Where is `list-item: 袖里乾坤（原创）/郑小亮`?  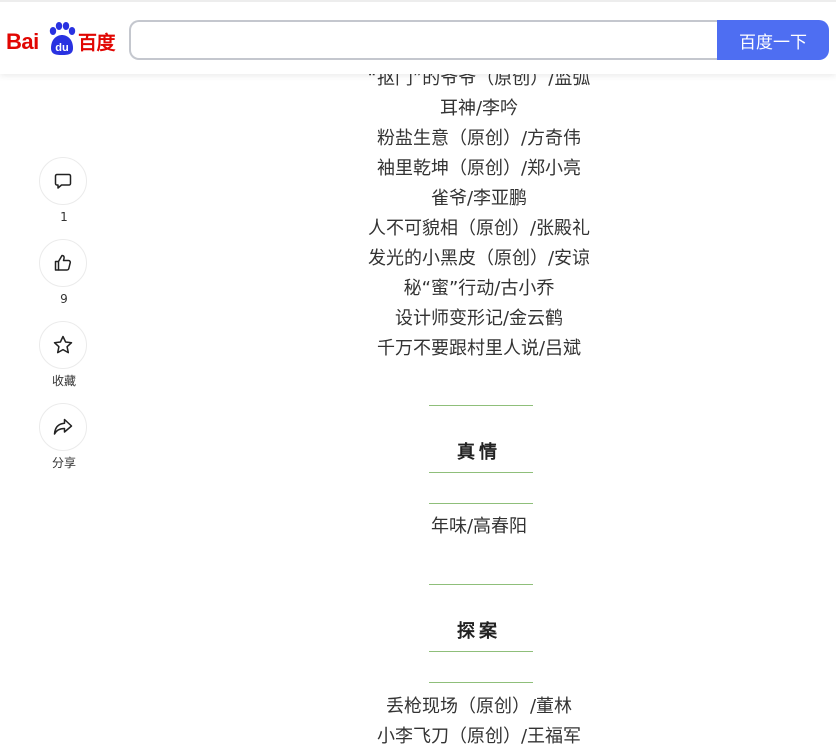 list-item: 袖里乾坤（原创）/郑小亮 is located at coordinates (479, 168).